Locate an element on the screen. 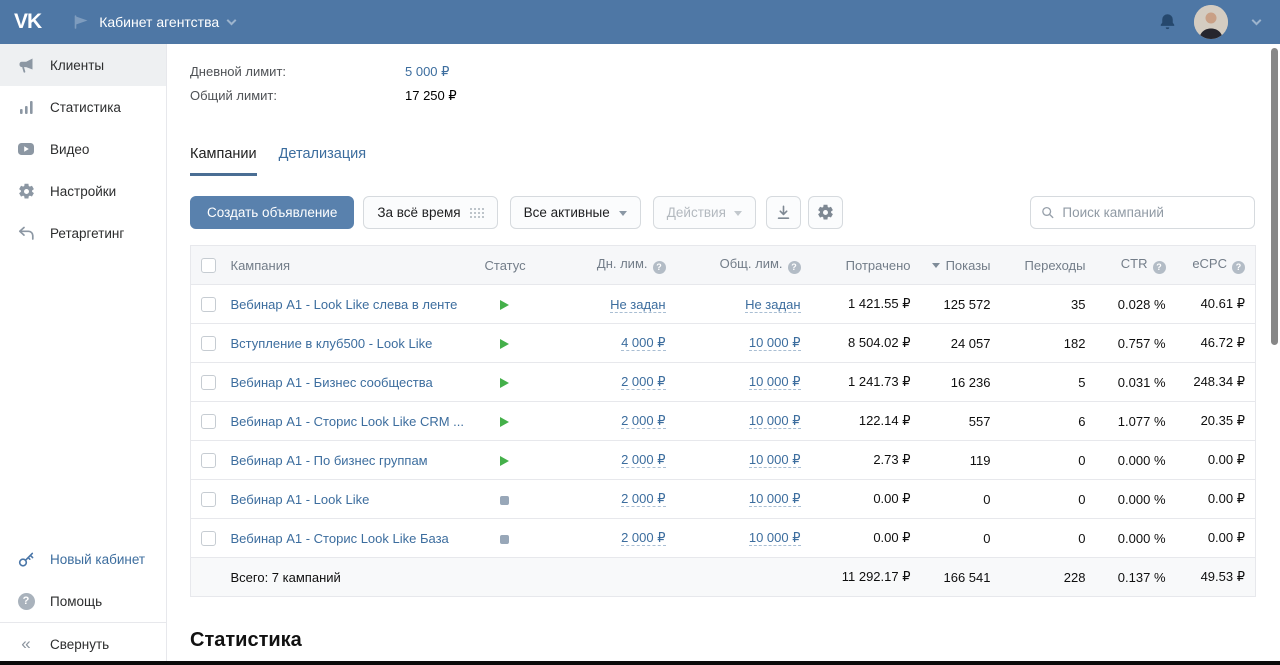 This screenshot has width=1280, height=665. vk-logo: VK is located at coordinates (28, 22).